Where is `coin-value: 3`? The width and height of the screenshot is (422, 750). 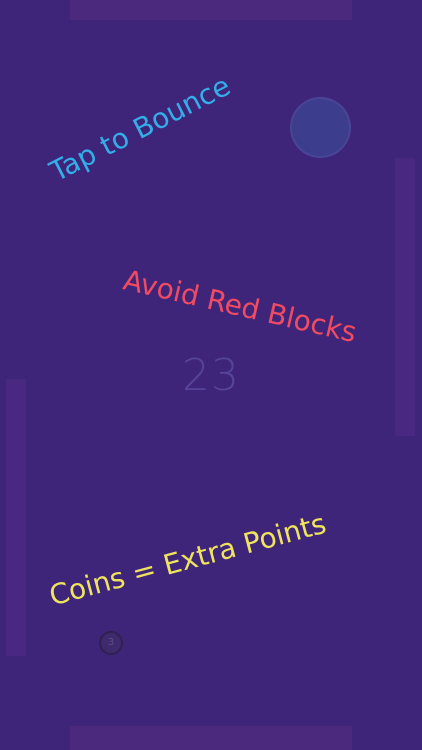 coin-value: 3 is located at coordinates (111, 642).